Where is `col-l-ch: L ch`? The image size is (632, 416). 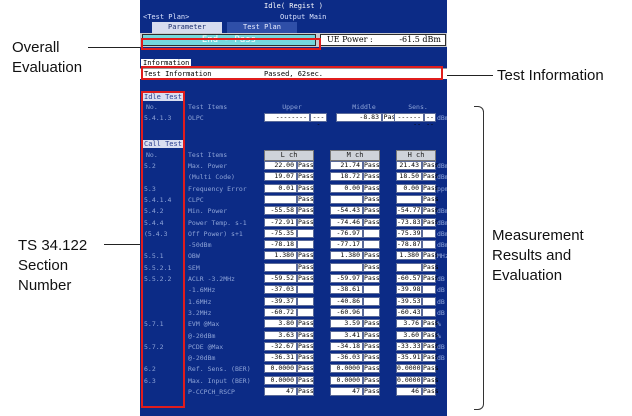
col-l-ch: L ch is located at coordinates (289, 155).